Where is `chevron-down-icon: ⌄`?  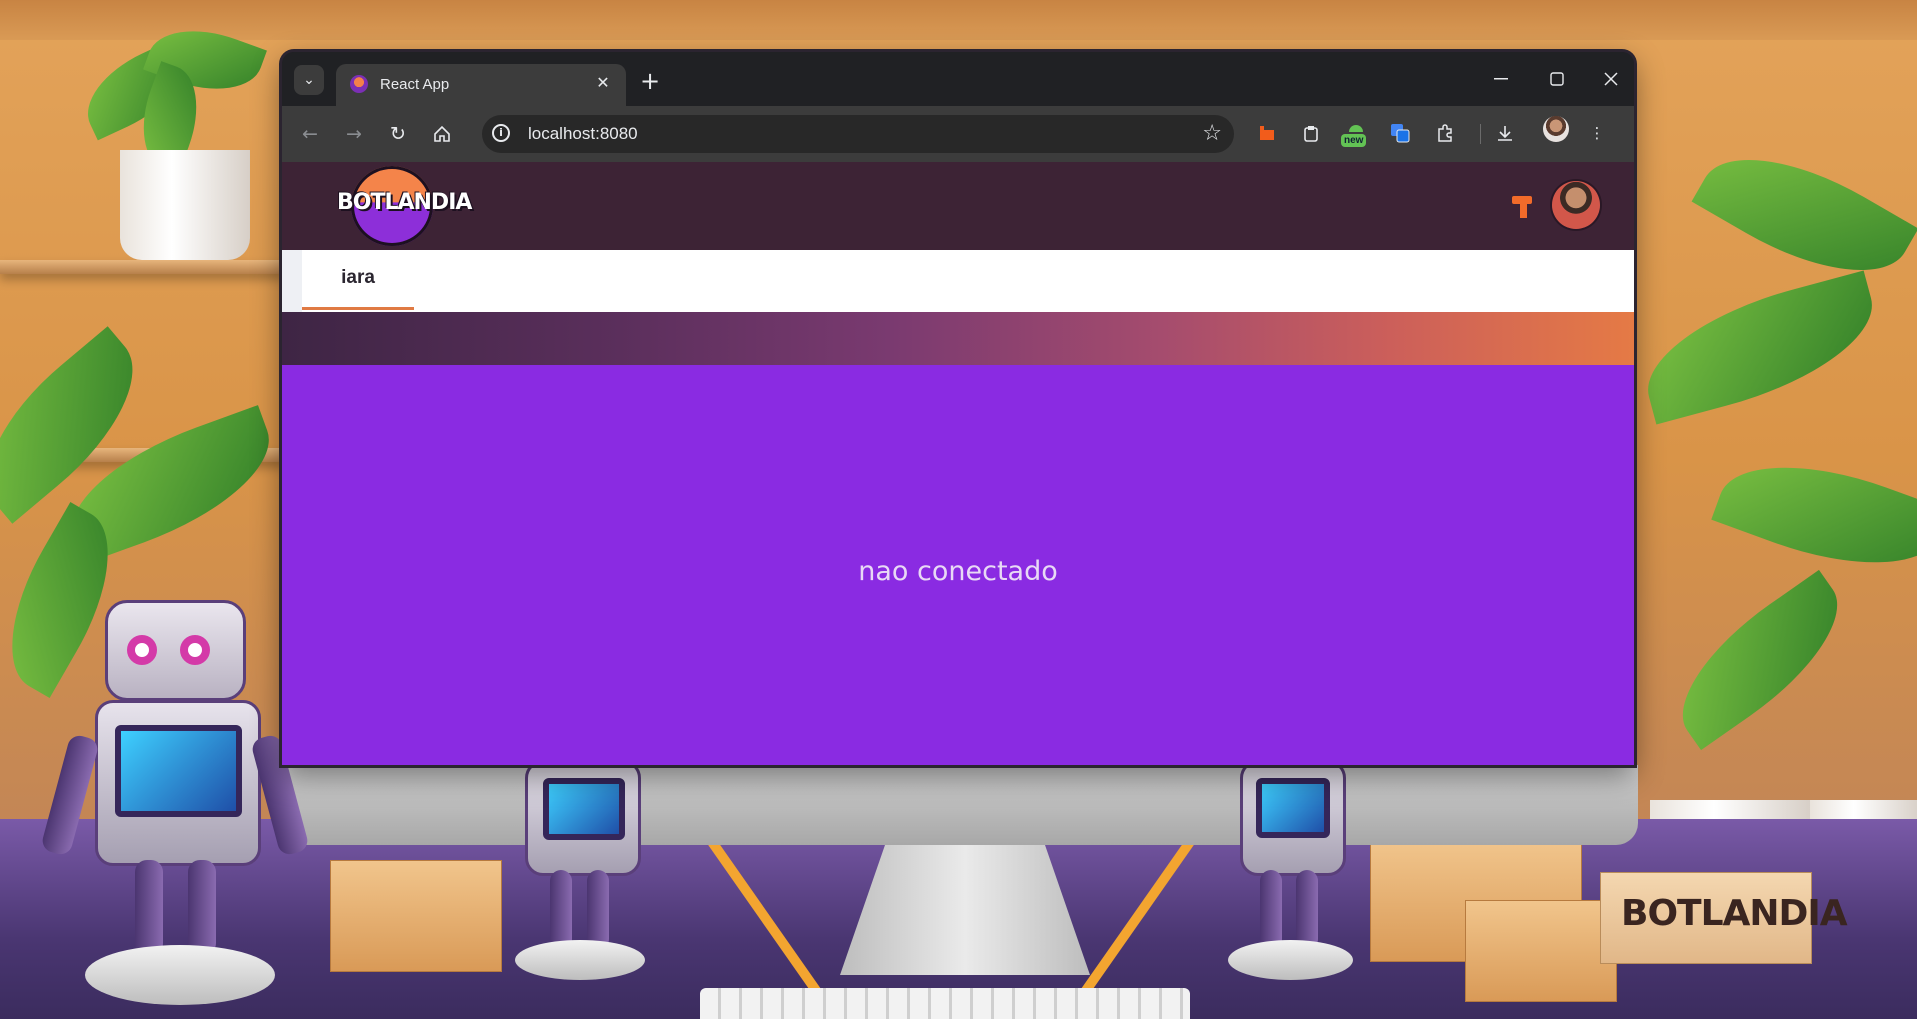 chevron-down-icon: ⌄ is located at coordinates (309, 80).